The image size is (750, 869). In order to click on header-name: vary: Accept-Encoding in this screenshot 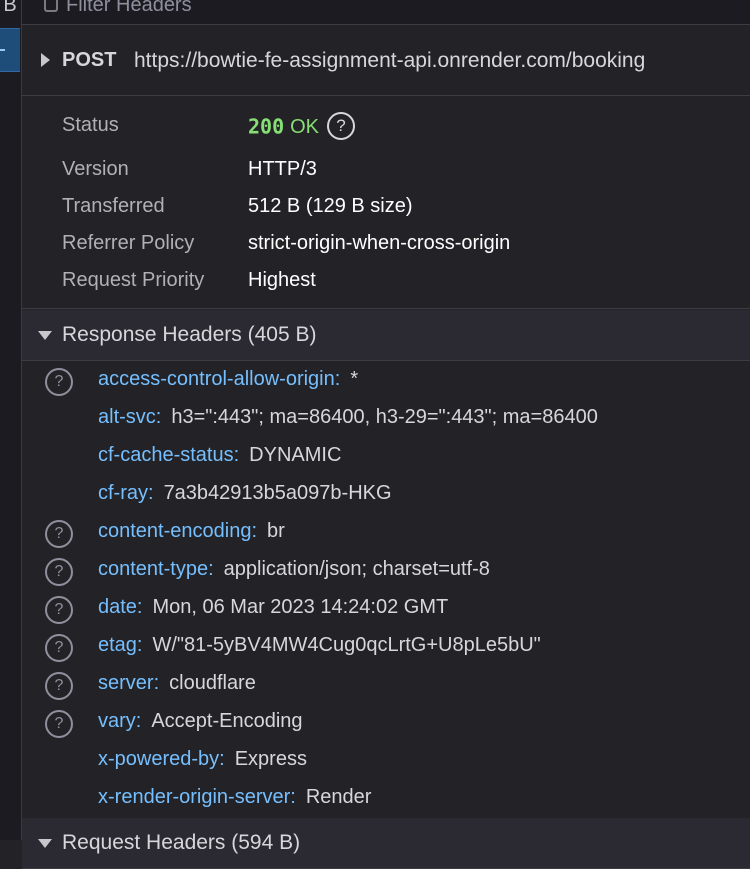, I will do `click(200, 721)`.